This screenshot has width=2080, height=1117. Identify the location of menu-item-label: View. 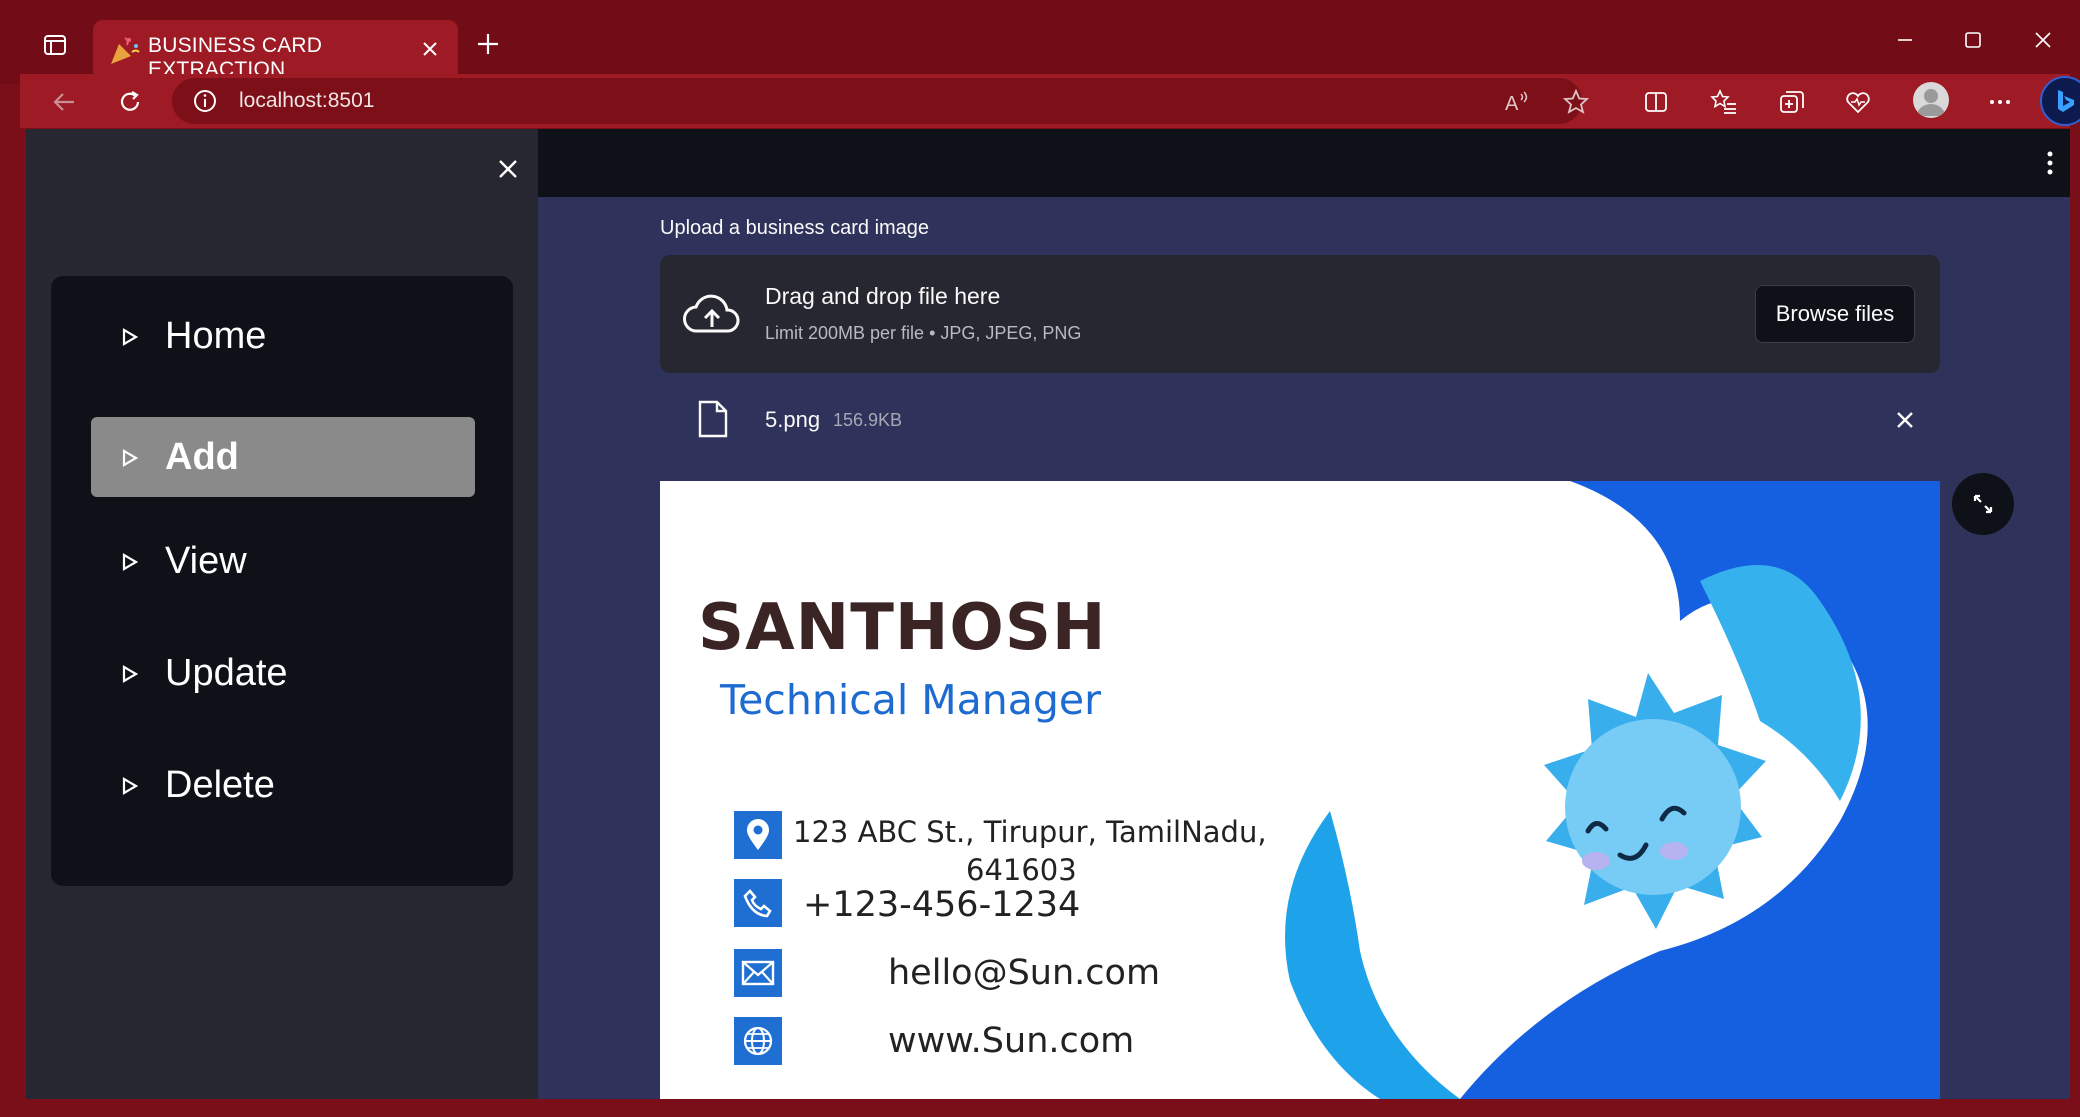
(206, 560).